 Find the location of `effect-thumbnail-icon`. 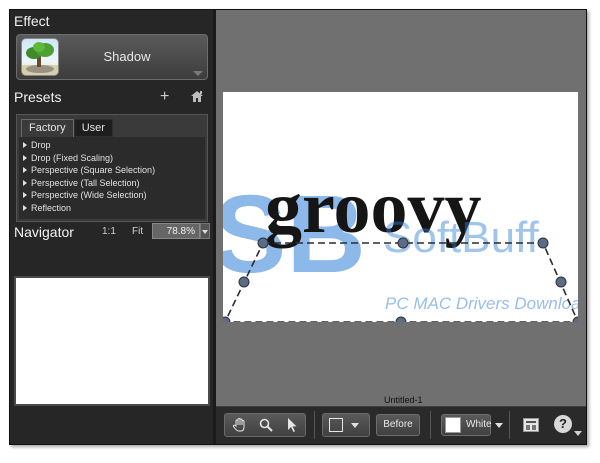

effect-thumbnail-icon is located at coordinates (40, 57).